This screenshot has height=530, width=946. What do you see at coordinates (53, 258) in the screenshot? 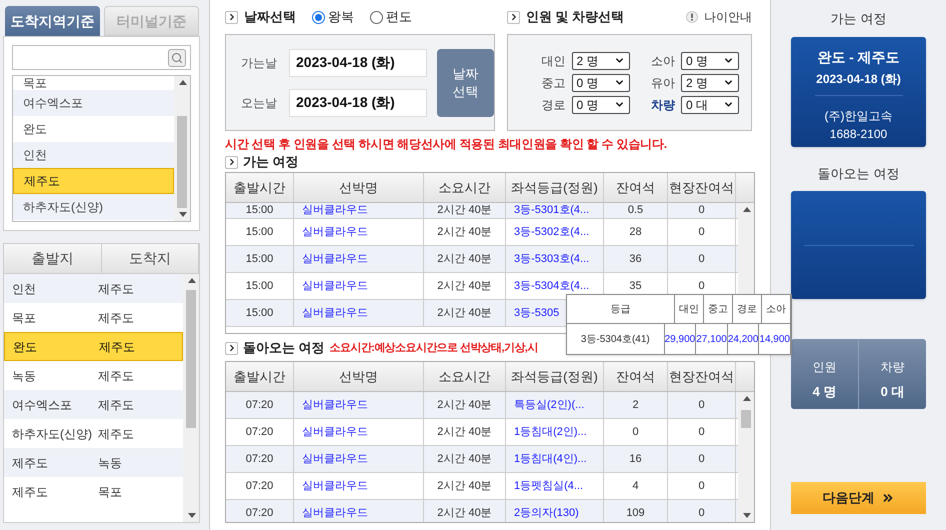
I see `column-header: 출발지` at bounding box center [53, 258].